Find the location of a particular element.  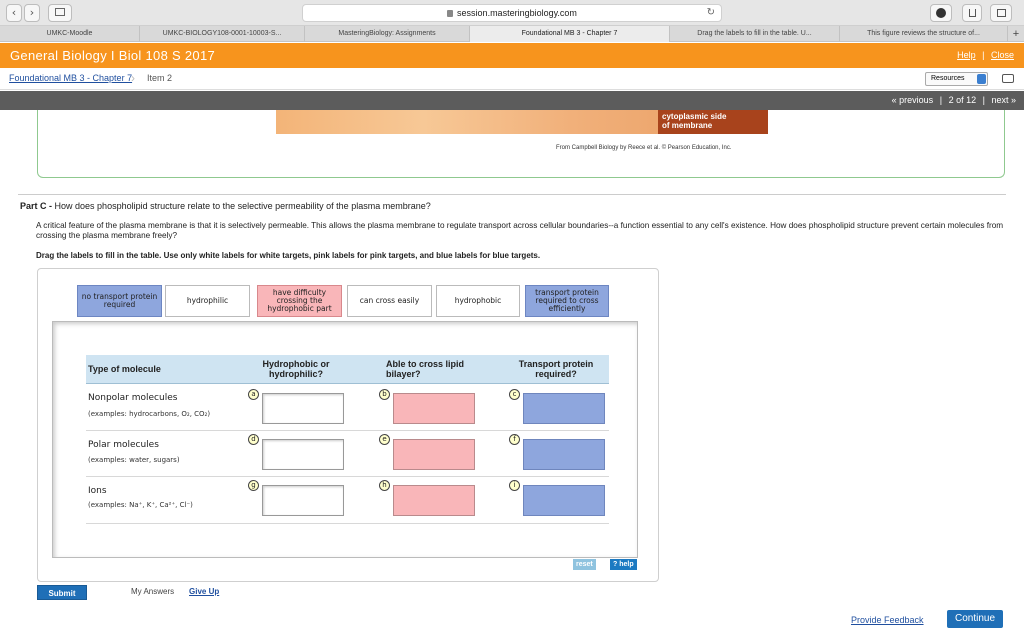

submit-button: Submit is located at coordinates (62, 592).